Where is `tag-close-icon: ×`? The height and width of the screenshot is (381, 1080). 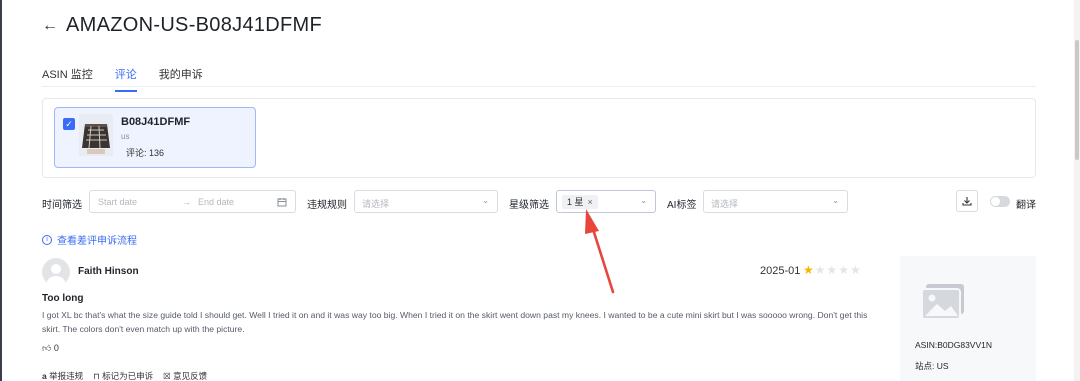 tag-close-icon: × is located at coordinates (590, 202).